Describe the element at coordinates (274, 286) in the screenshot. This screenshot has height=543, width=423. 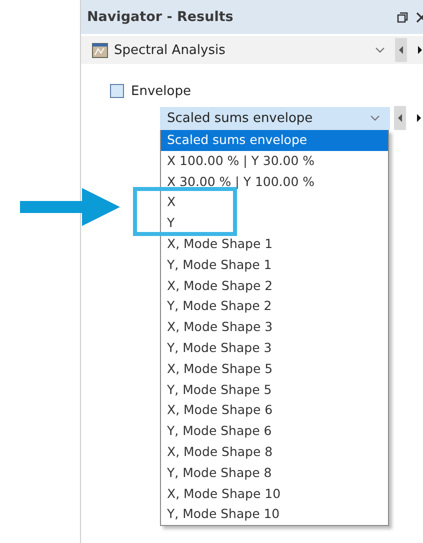
I see `dropdown-option: X, Mode Shape 2` at that location.